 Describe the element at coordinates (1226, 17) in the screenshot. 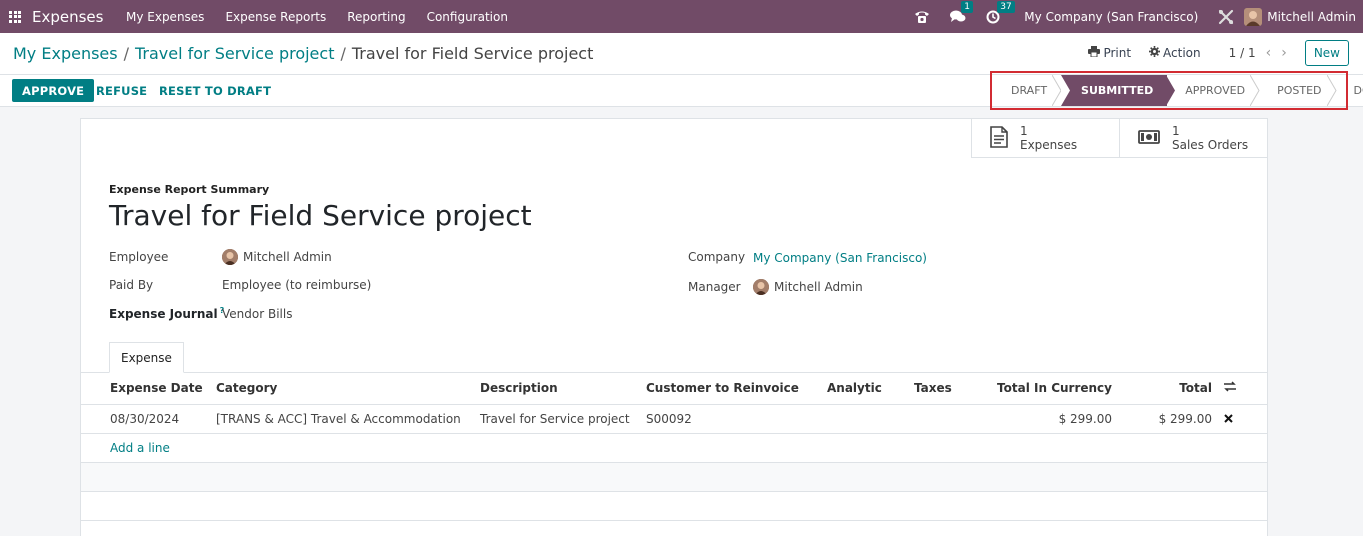

I see `debug-tools-icon` at that location.